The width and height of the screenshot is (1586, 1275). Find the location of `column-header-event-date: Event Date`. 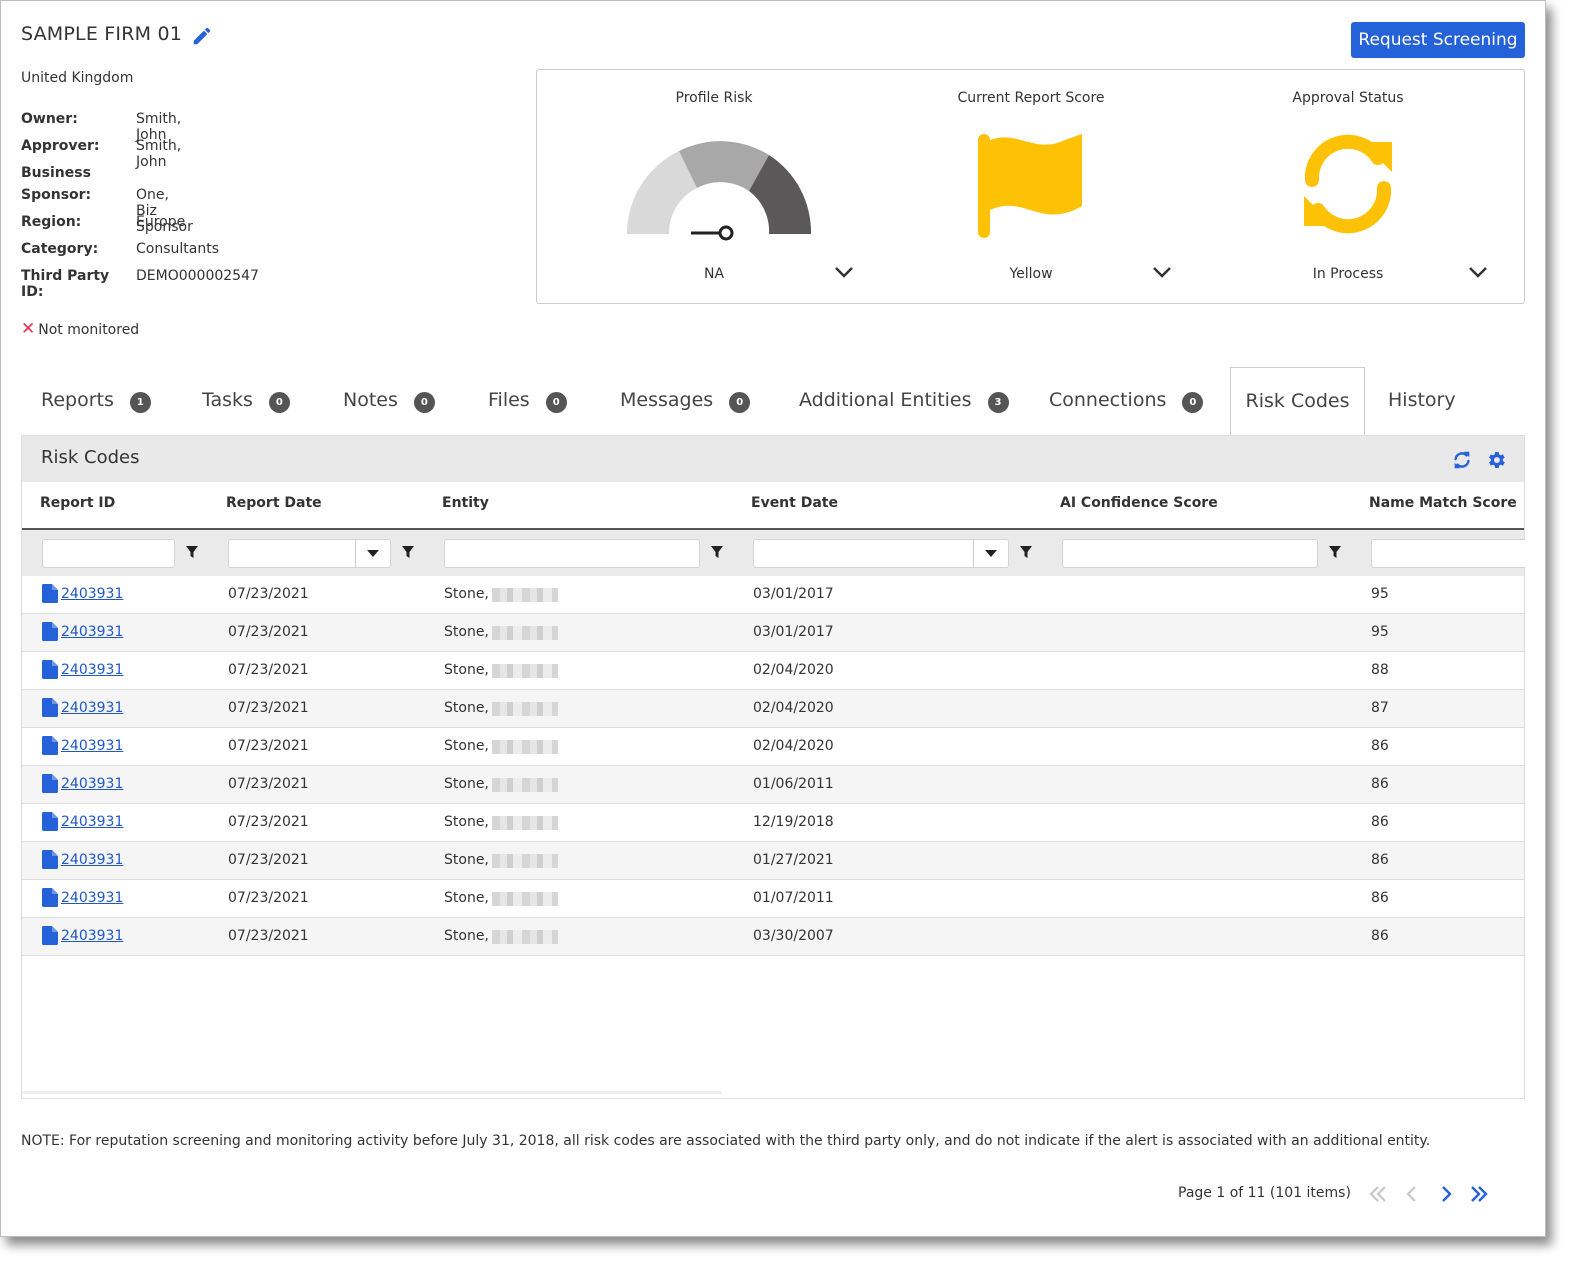

column-header-event-date: Event Date is located at coordinates (794, 503).